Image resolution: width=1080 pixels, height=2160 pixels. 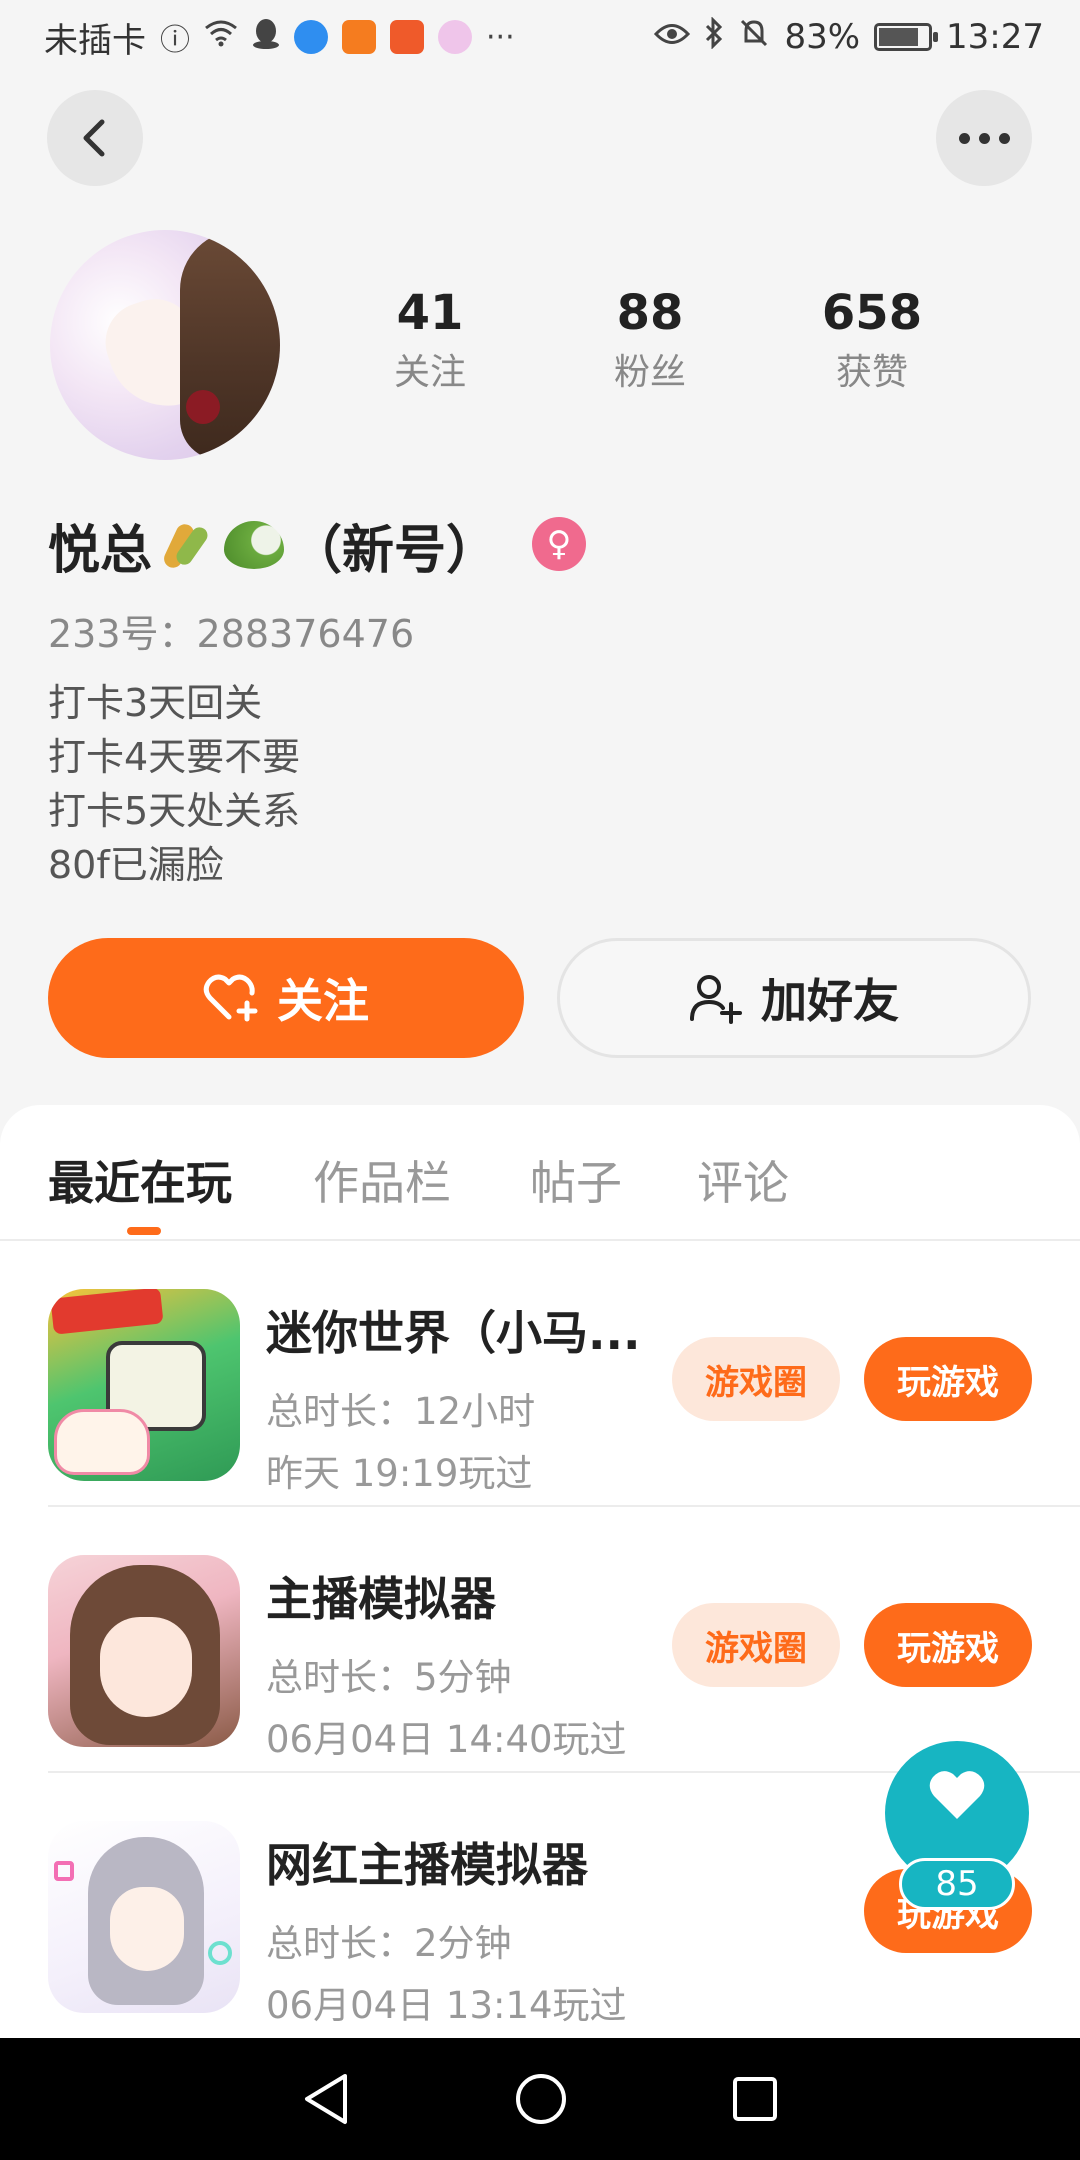 What do you see at coordinates (266, 37) in the screenshot?
I see `qq-icon` at bounding box center [266, 37].